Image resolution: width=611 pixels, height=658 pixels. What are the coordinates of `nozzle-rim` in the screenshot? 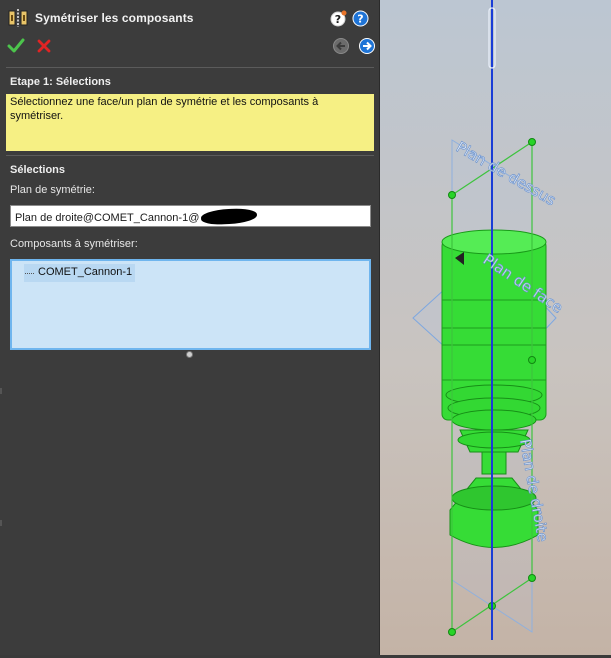 It's located at (494, 498).